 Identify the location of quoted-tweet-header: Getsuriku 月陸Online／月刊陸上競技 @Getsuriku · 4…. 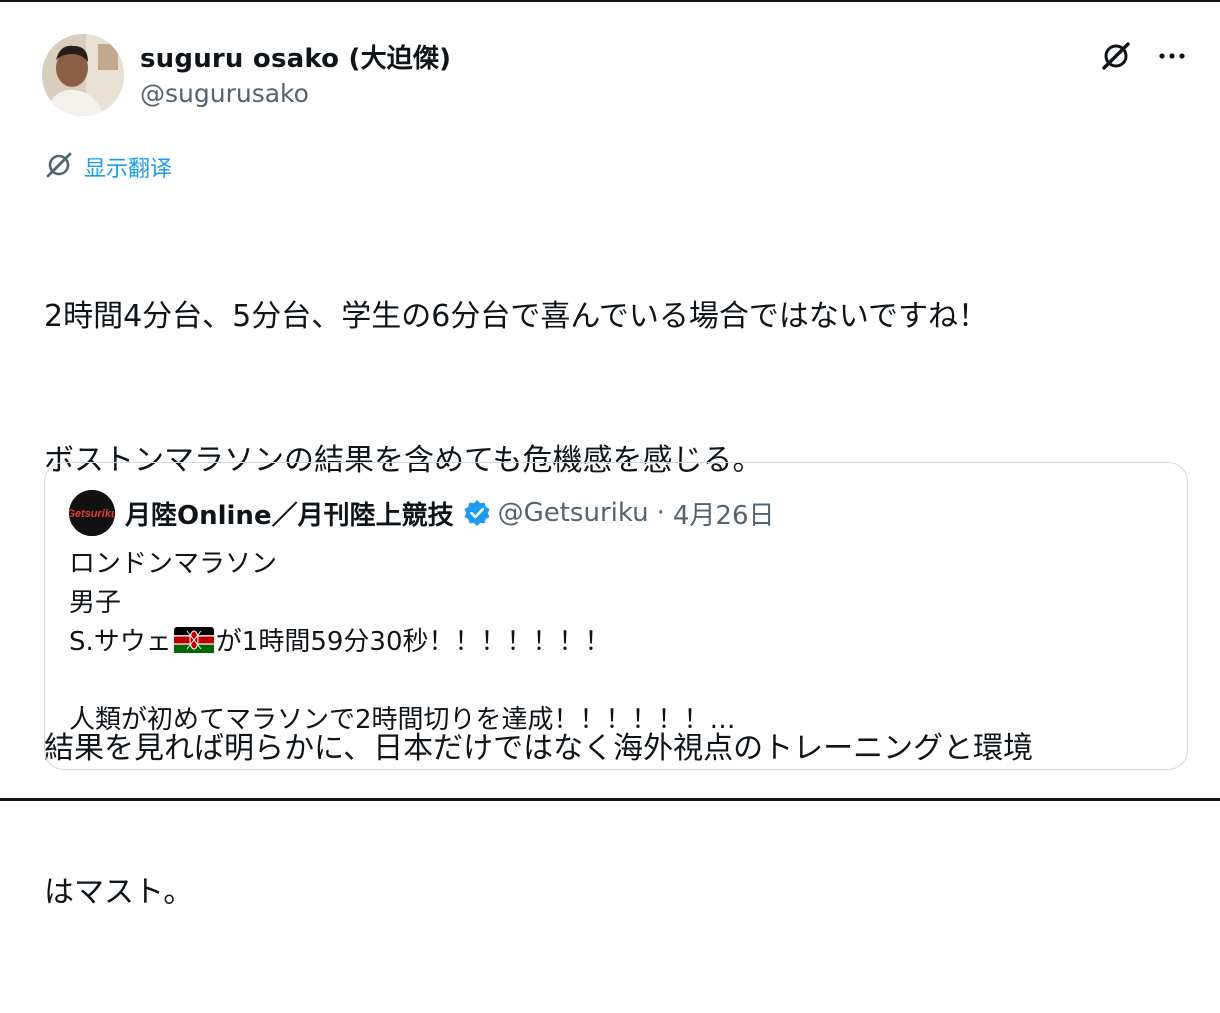
(422, 513).